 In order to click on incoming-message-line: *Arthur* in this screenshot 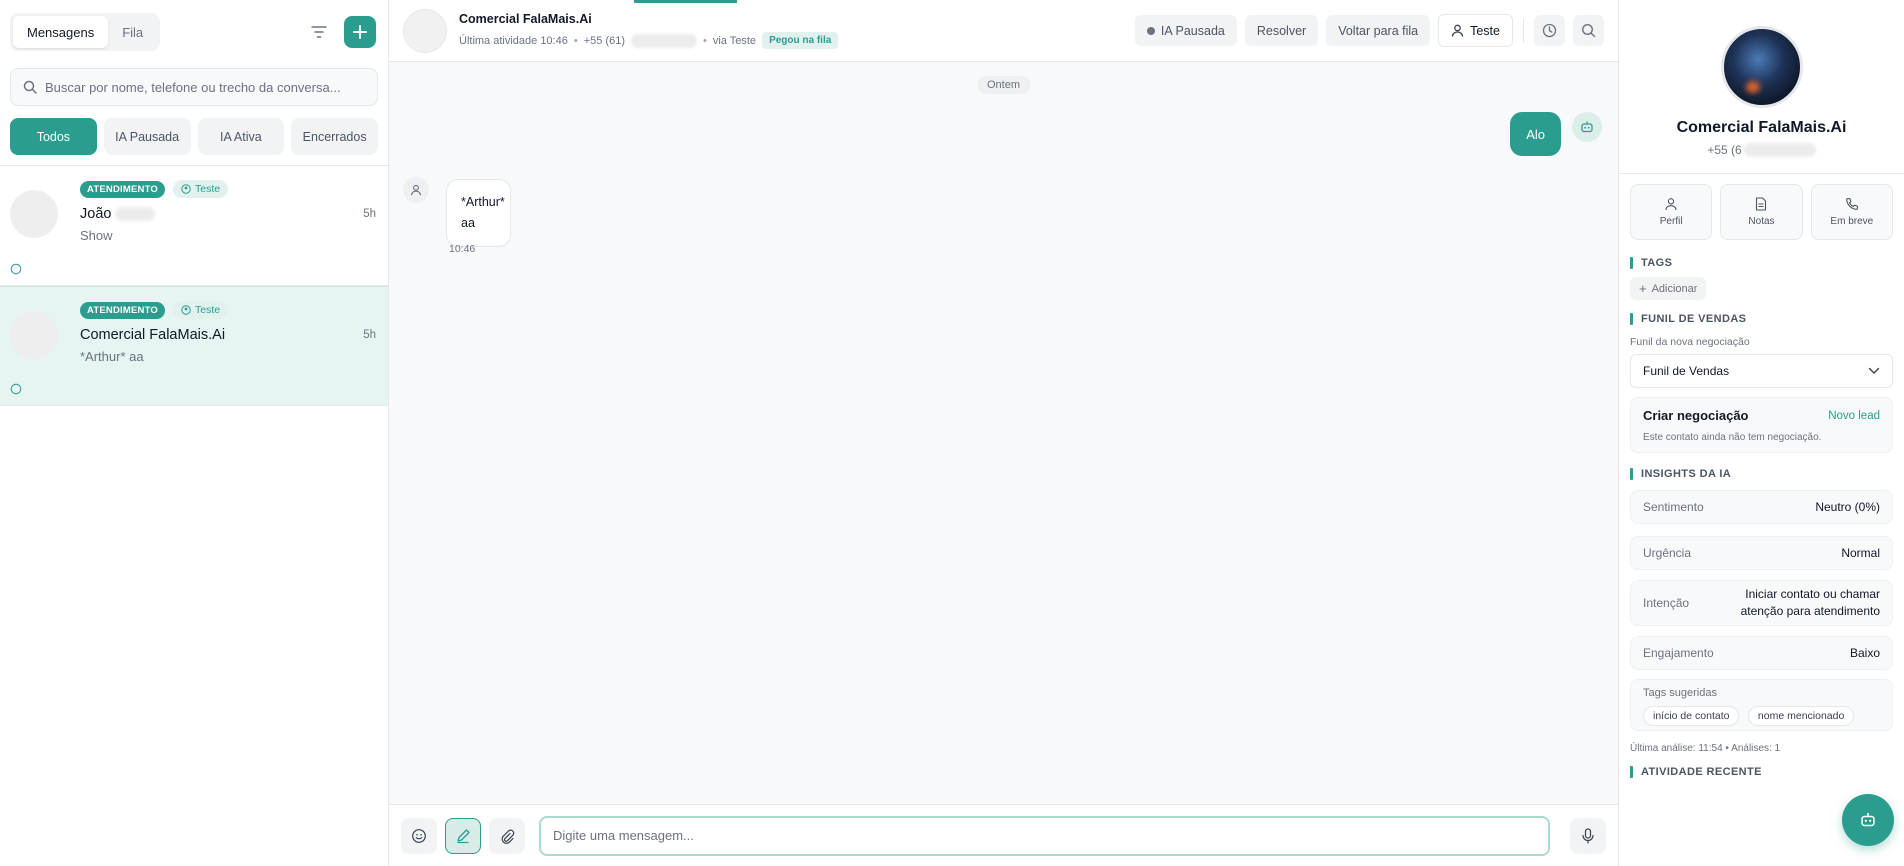, I will do `click(483, 202)`.